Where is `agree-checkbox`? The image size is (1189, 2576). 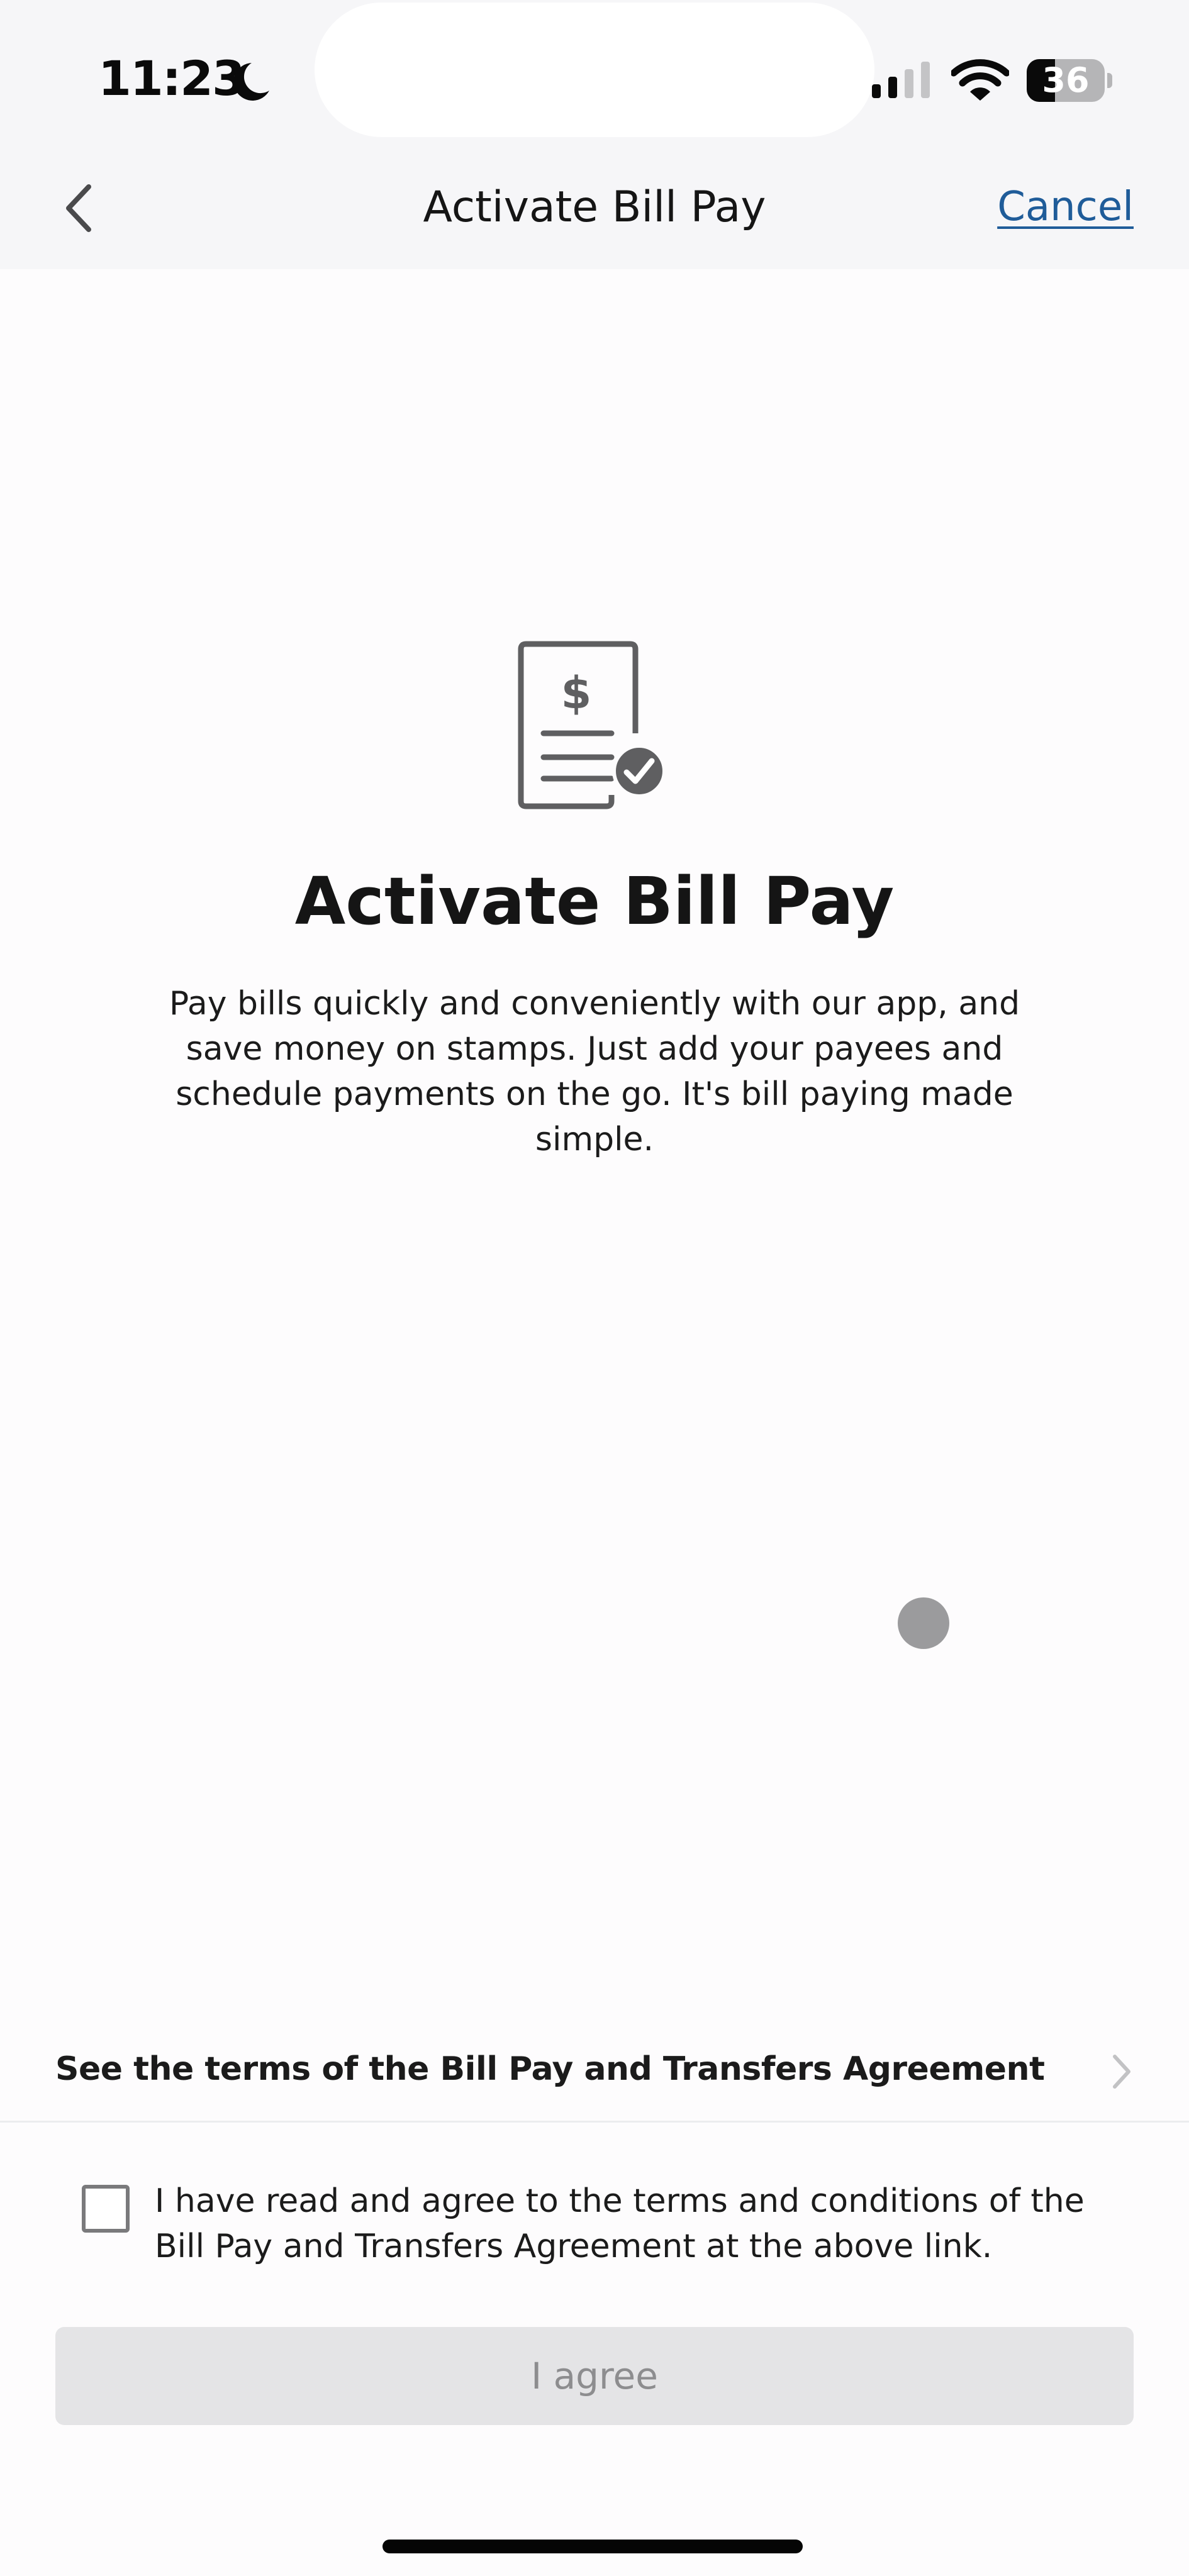
agree-checkbox is located at coordinates (106, 2209).